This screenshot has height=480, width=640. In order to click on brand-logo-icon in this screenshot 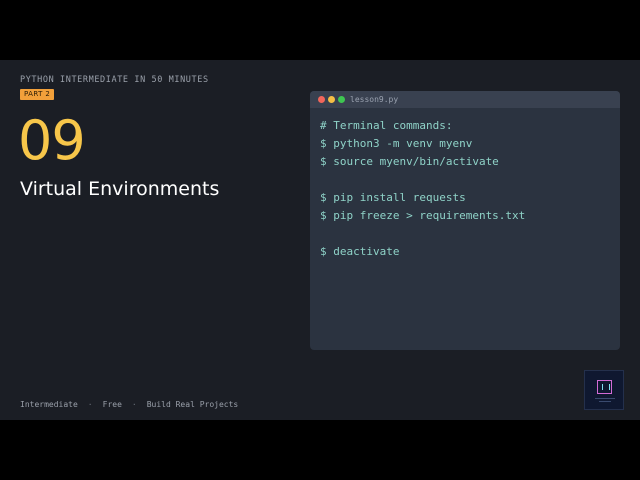, I will do `click(604, 390)`.